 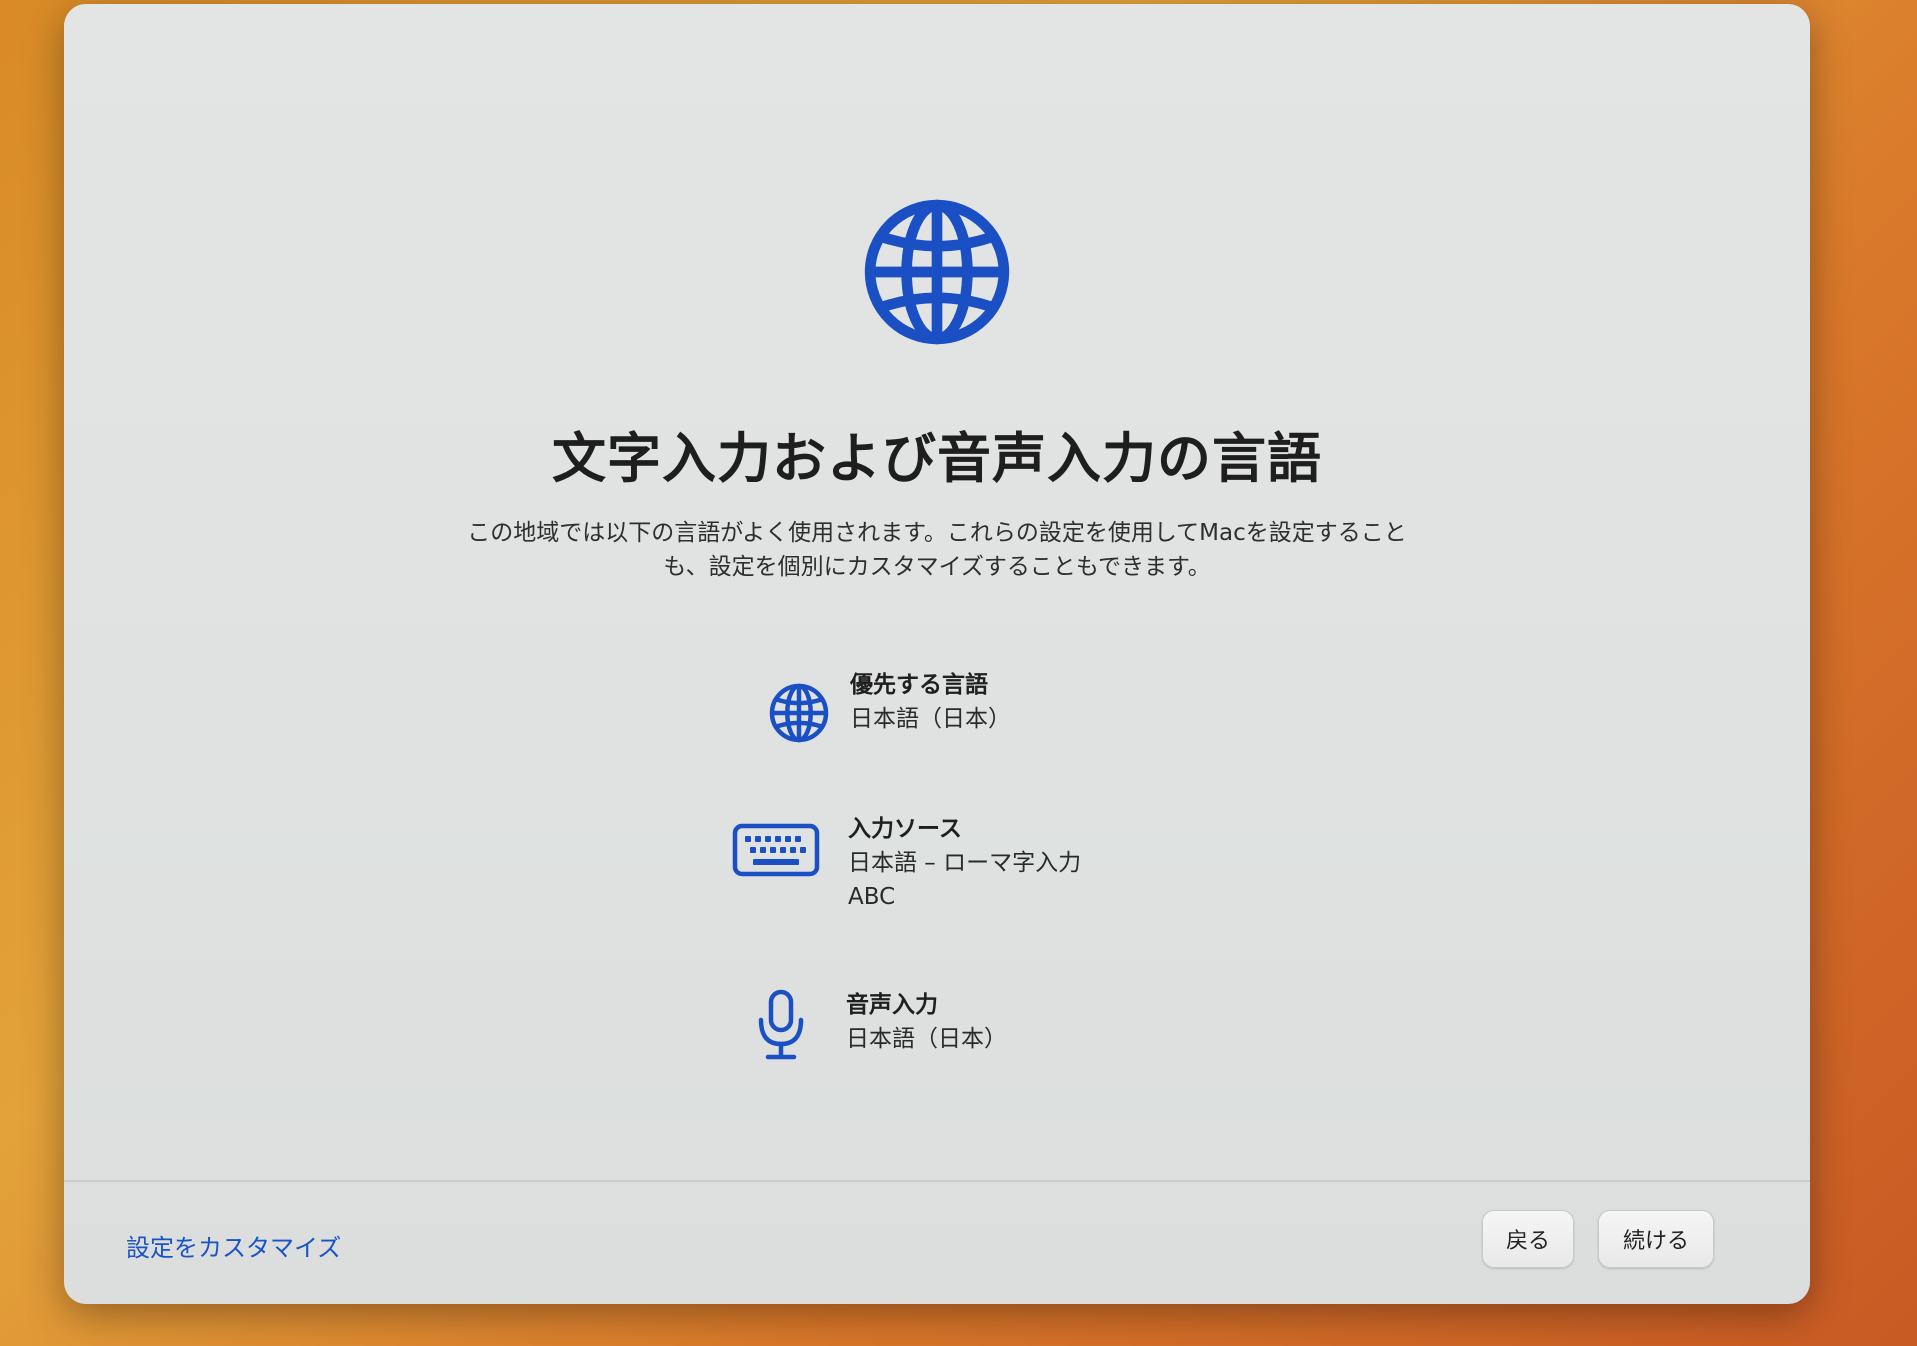 What do you see at coordinates (926, 1022) in the screenshot?
I see `setting-text: 音声入力 日本語（日本）` at bounding box center [926, 1022].